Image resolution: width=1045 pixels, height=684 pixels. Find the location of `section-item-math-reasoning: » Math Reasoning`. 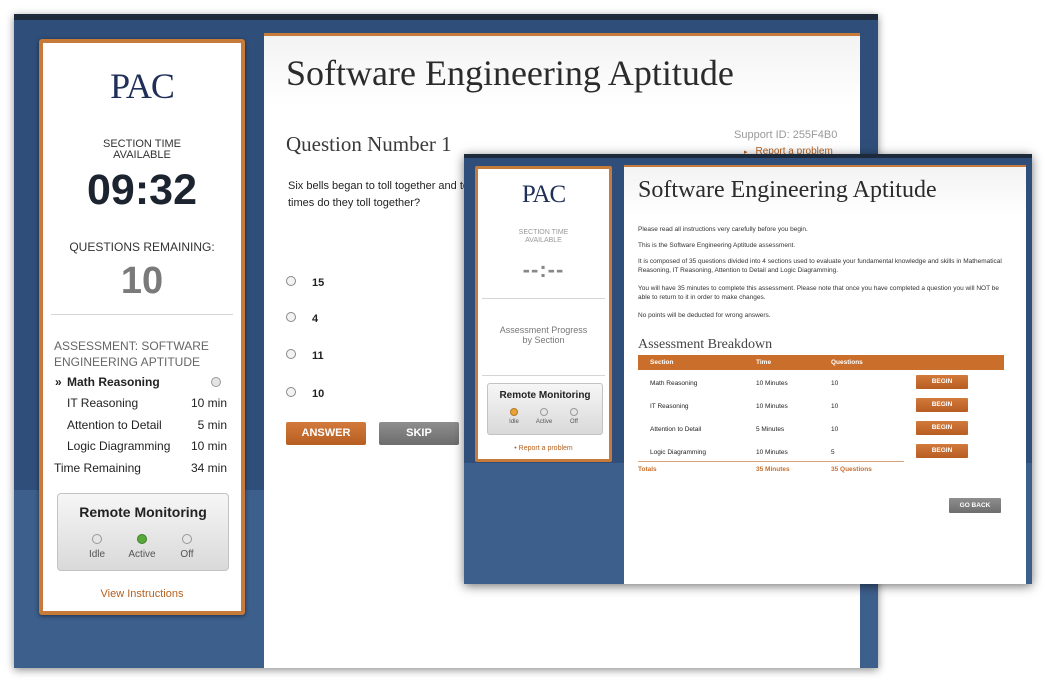

section-item-math-reasoning: » Math Reasoning is located at coordinates (141, 383).